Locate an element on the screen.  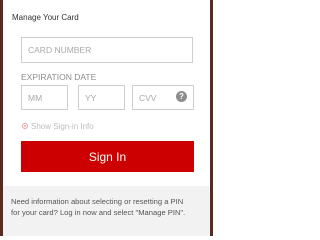
expiration-year-input is located at coordinates (101, 97).